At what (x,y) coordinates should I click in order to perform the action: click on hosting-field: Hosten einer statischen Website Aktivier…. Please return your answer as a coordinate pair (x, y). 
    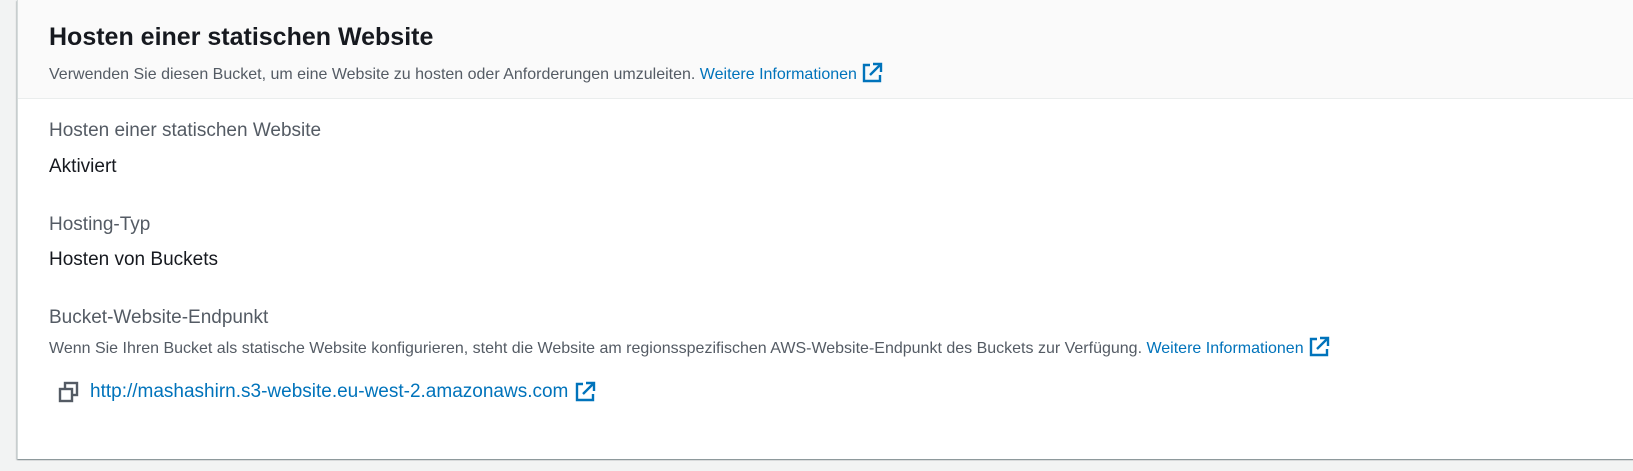
    Looking at the image, I should click on (185, 149).